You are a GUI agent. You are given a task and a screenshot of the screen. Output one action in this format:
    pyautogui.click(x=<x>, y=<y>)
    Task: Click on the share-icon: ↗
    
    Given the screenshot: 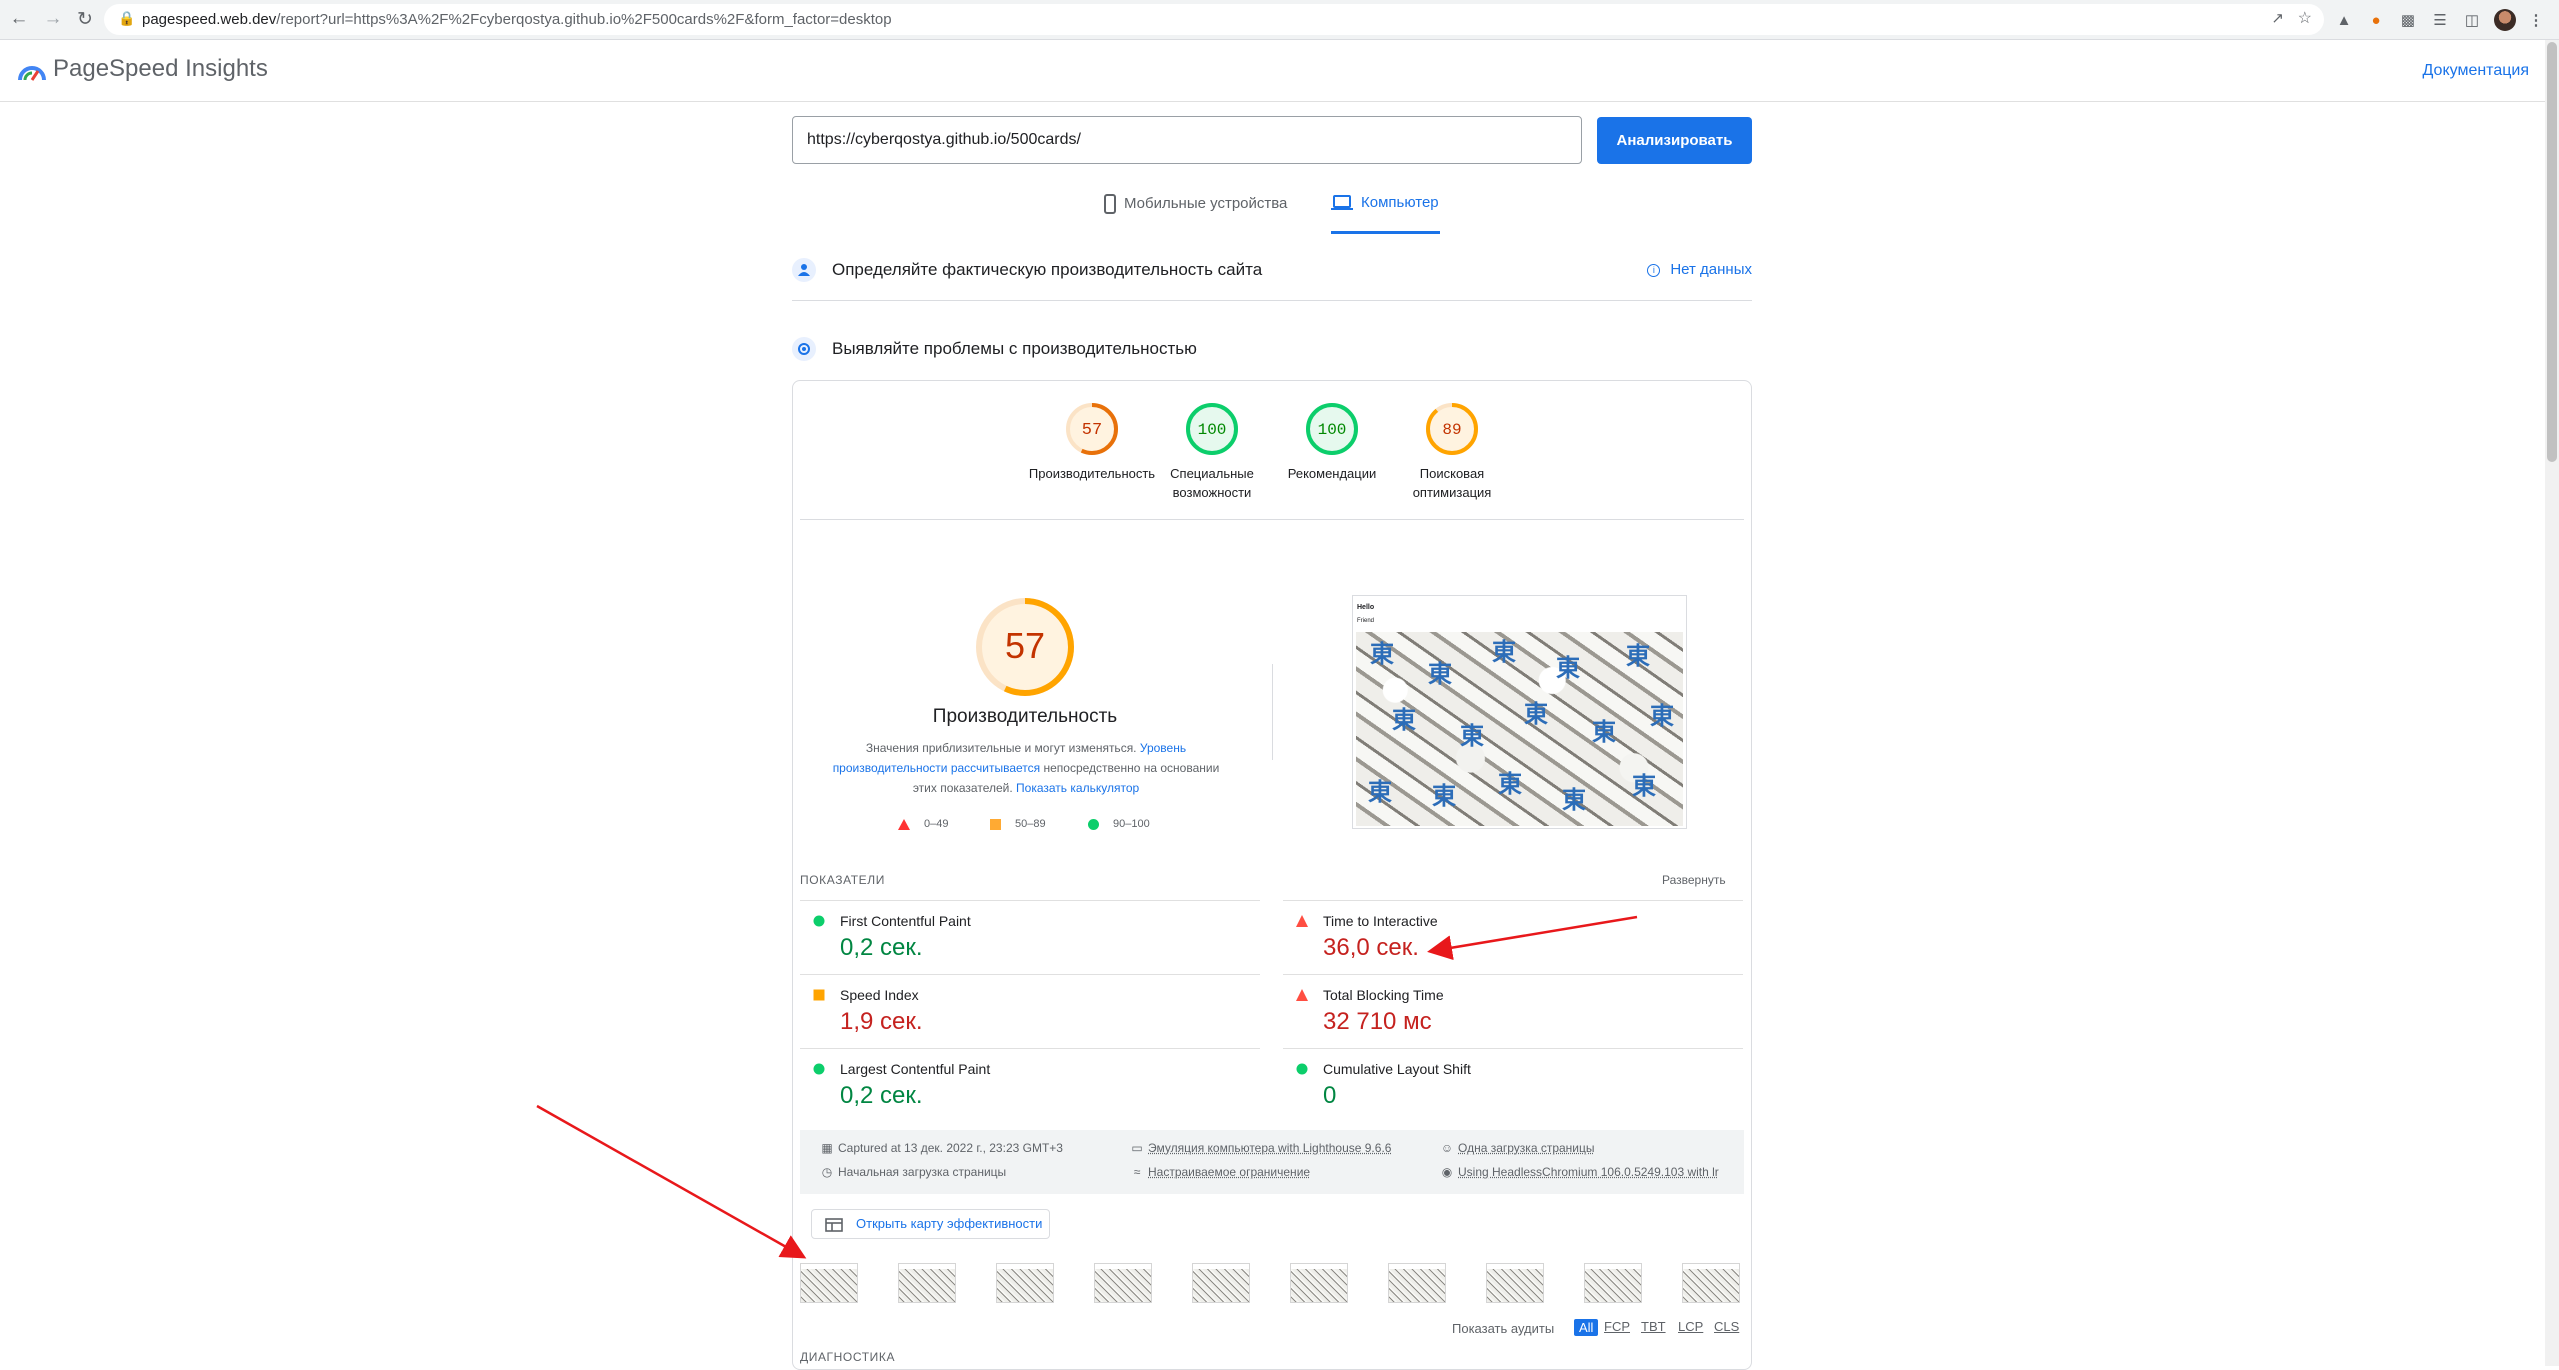 What is the action you would take?
    pyautogui.click(x=2277, y=18)
    